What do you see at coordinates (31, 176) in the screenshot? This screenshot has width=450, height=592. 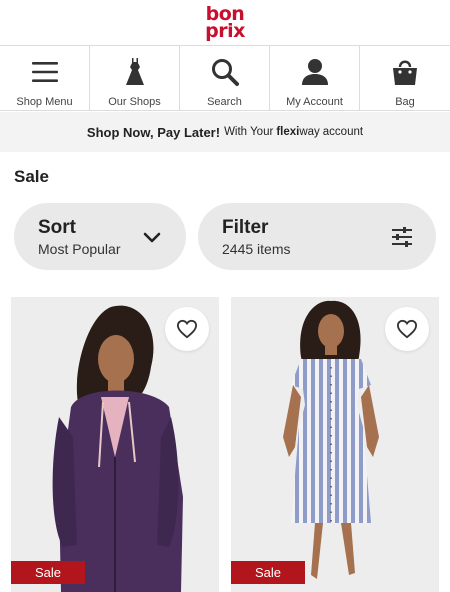 I see `page-title: Sale` at bounding box center [31, 176].